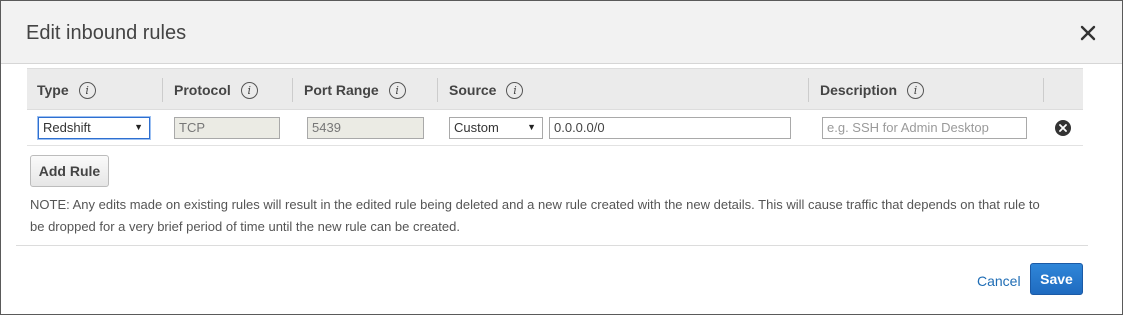 This screenshot has width=1123, height=315. Describe the element at coordinates (202, 90) in the screenshot. I see `column-label: Protocol` at that location.